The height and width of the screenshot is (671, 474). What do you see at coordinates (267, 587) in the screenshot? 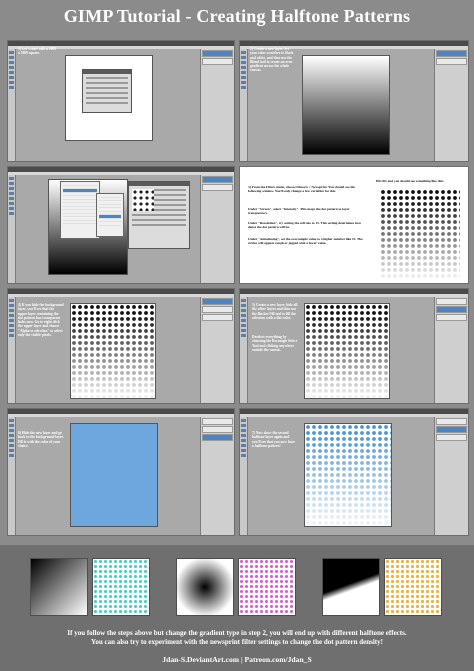
I see `magenta-halftone-swatch` at bounding box center [267, 587].